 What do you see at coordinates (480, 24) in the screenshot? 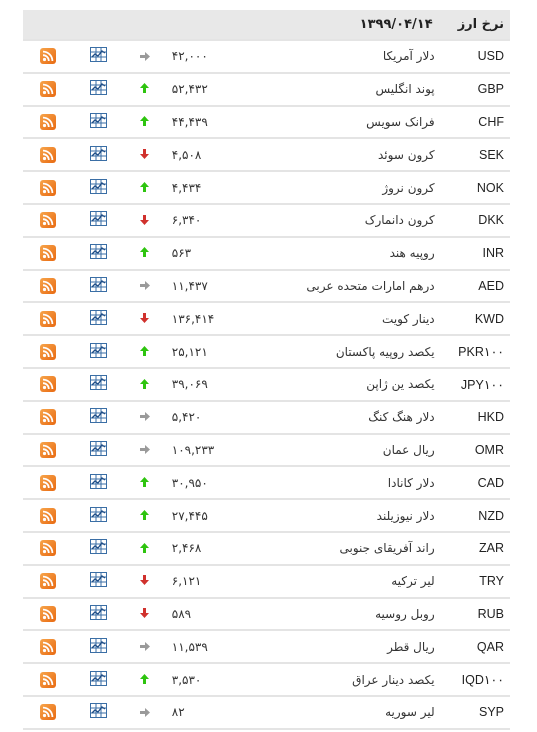
I see `header-title: نرخ ارز` at bounding box center [480, 24].